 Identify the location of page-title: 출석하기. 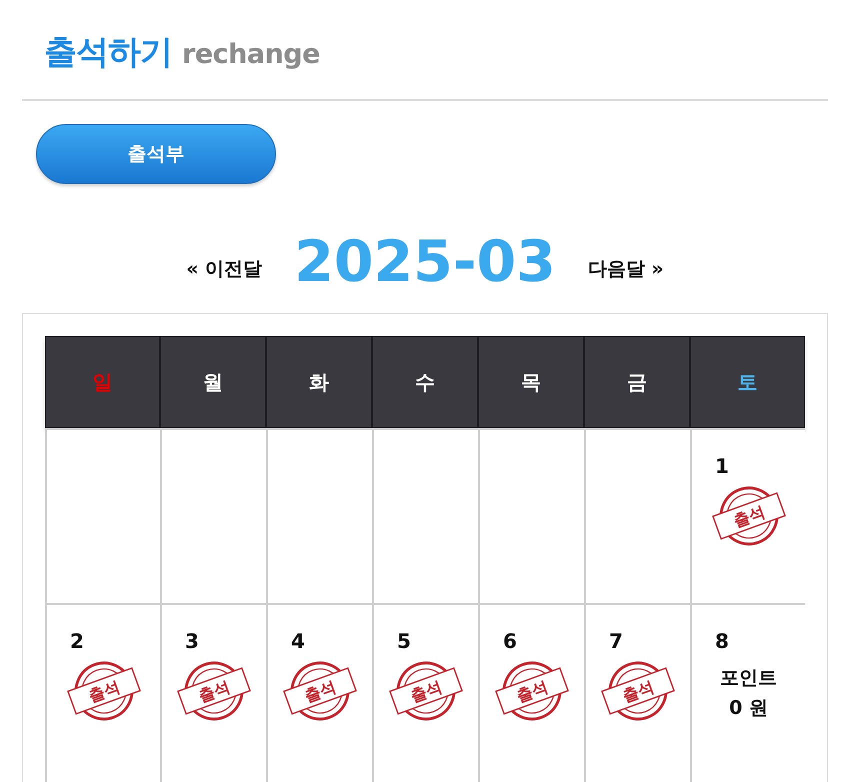
(108, 52).